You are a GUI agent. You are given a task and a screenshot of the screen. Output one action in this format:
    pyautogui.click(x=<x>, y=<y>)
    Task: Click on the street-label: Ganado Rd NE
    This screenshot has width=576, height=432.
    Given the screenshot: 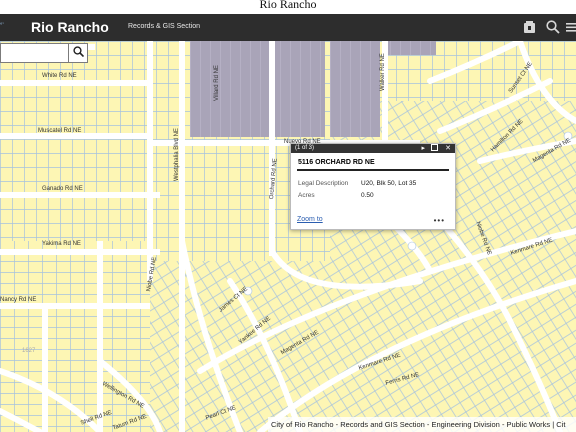 What is the action you would take?
    pyautogui.click(x=62, y=189)
    